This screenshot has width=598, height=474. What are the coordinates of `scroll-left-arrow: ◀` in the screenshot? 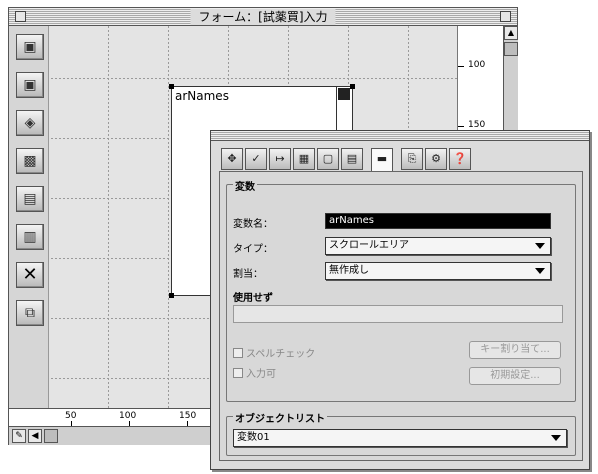 It's located at (35, 436).